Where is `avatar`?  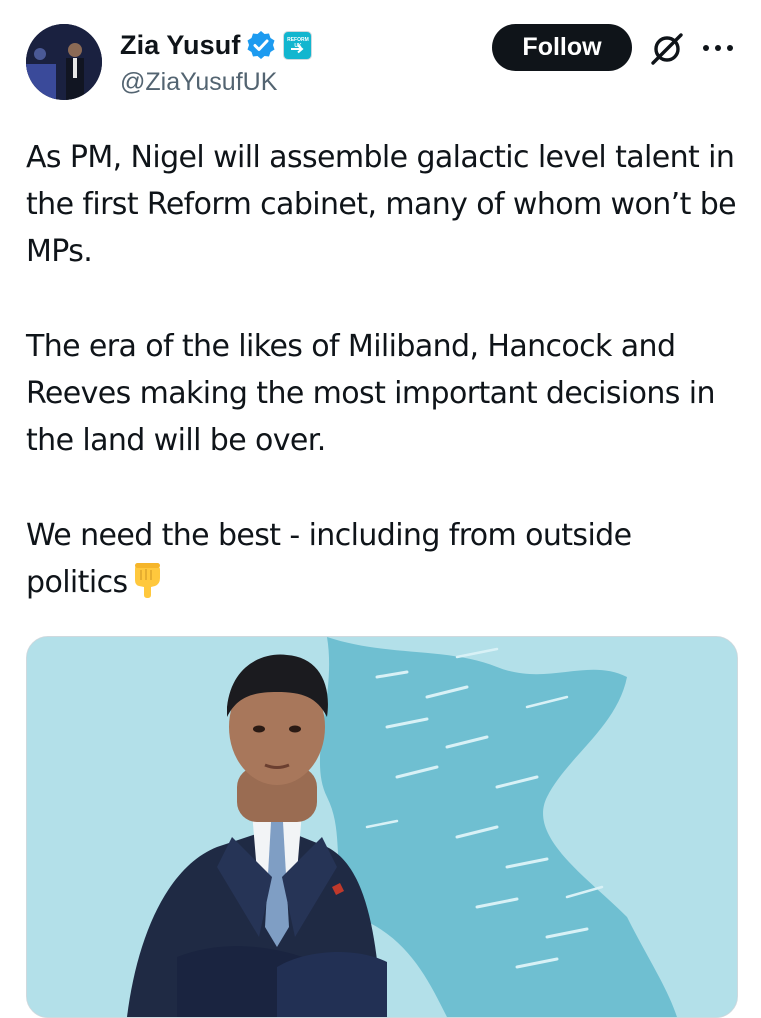
avatar is located at coordinates (64, 62).